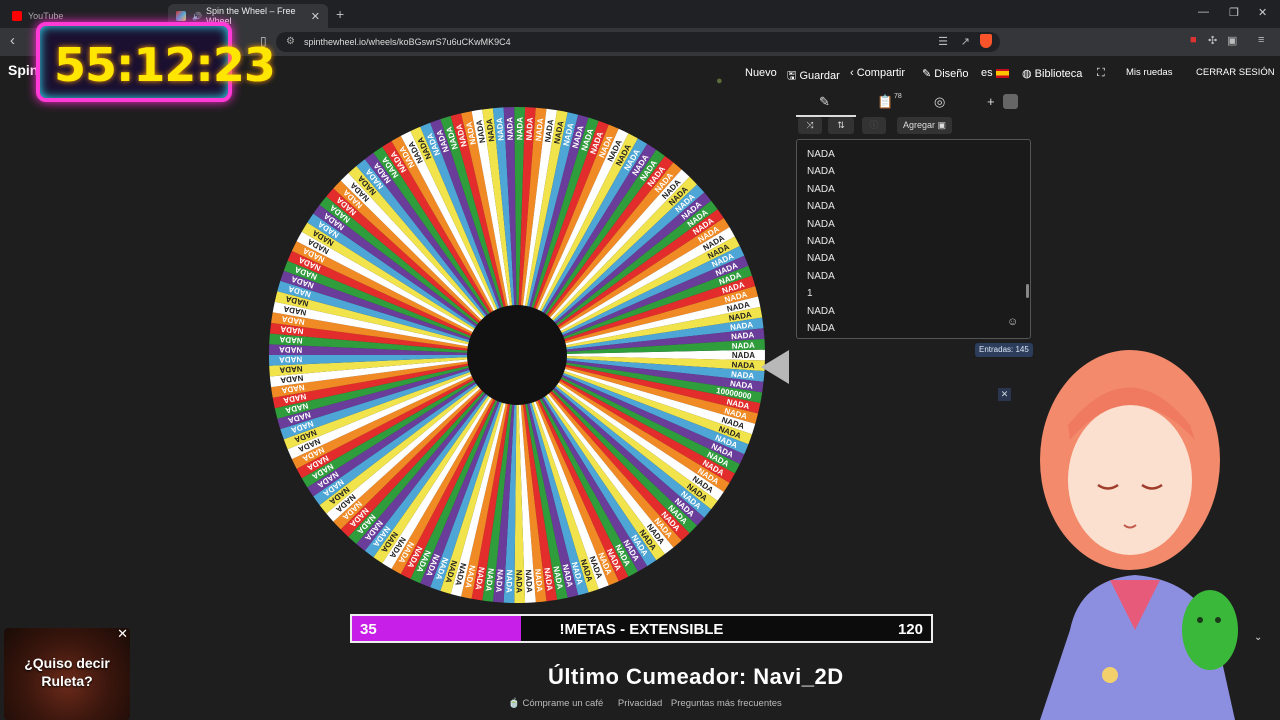  I want to click on share-page-icon: ↗, so click(965, 41).